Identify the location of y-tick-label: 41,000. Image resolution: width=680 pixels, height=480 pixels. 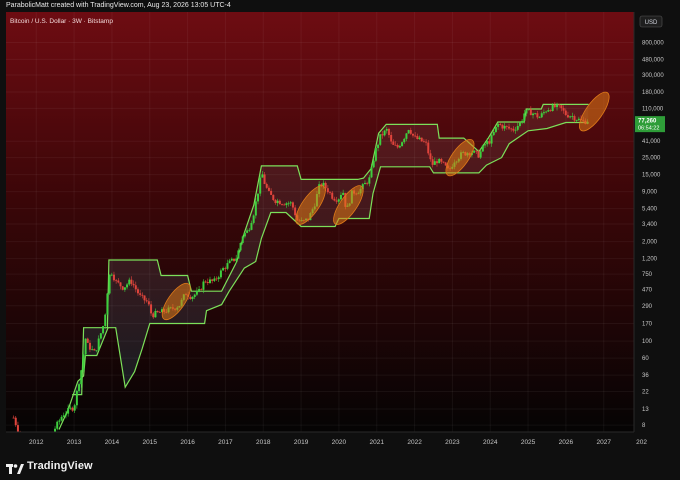
(651, 142).